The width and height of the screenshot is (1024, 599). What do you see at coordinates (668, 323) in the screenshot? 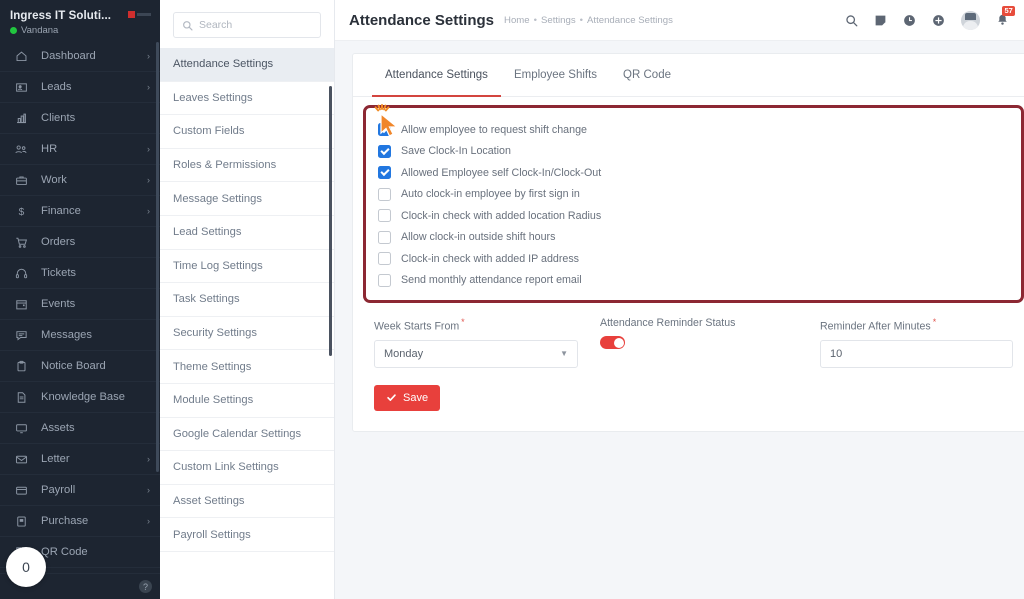
I see `reminder-status-label: Attendance Reminder Status` at bounding box center [668, 323].